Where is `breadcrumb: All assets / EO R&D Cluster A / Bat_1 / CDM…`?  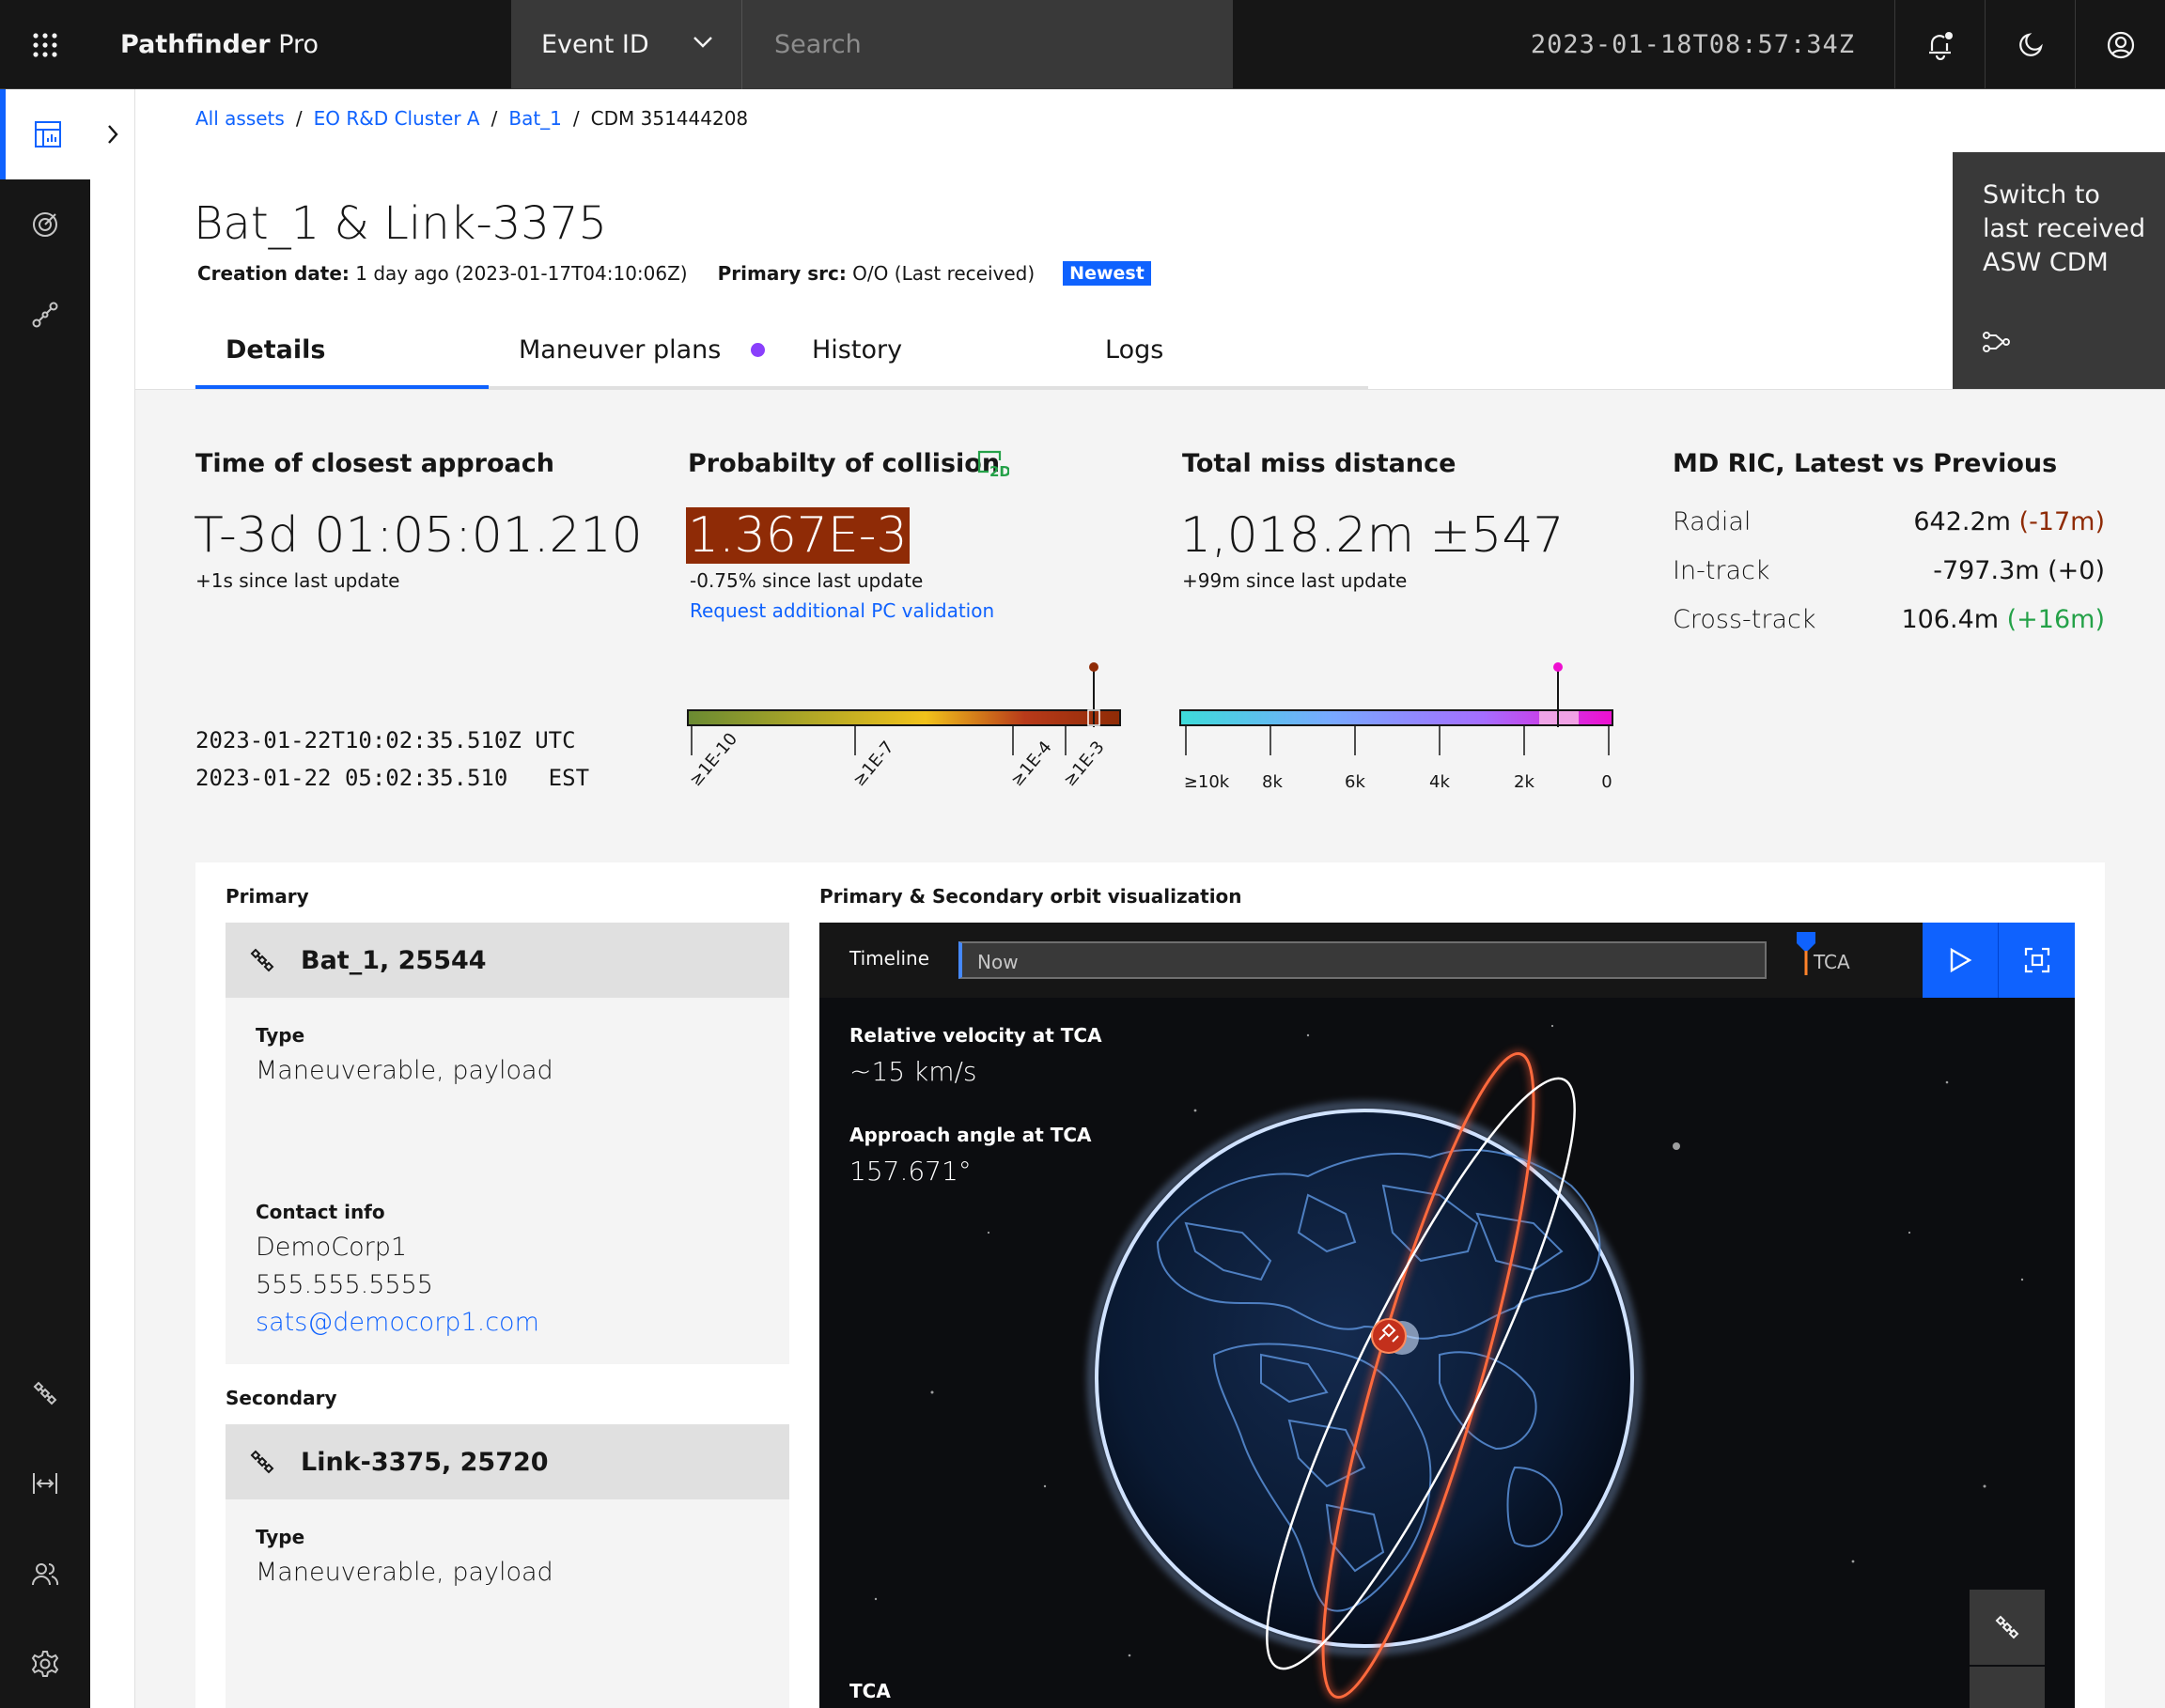
breadcrumb: All assets / EO R&D Cluster A / Bat_1 / CDM… is located at coordinates (471, 118).